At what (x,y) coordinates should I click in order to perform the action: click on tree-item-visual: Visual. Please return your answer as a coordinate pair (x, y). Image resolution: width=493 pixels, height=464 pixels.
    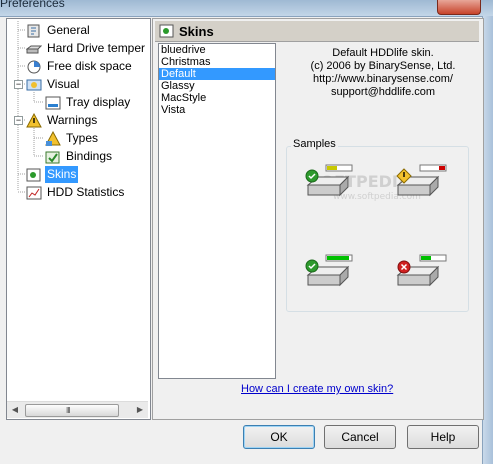
    Looking at the image, I should click on (53, 84).